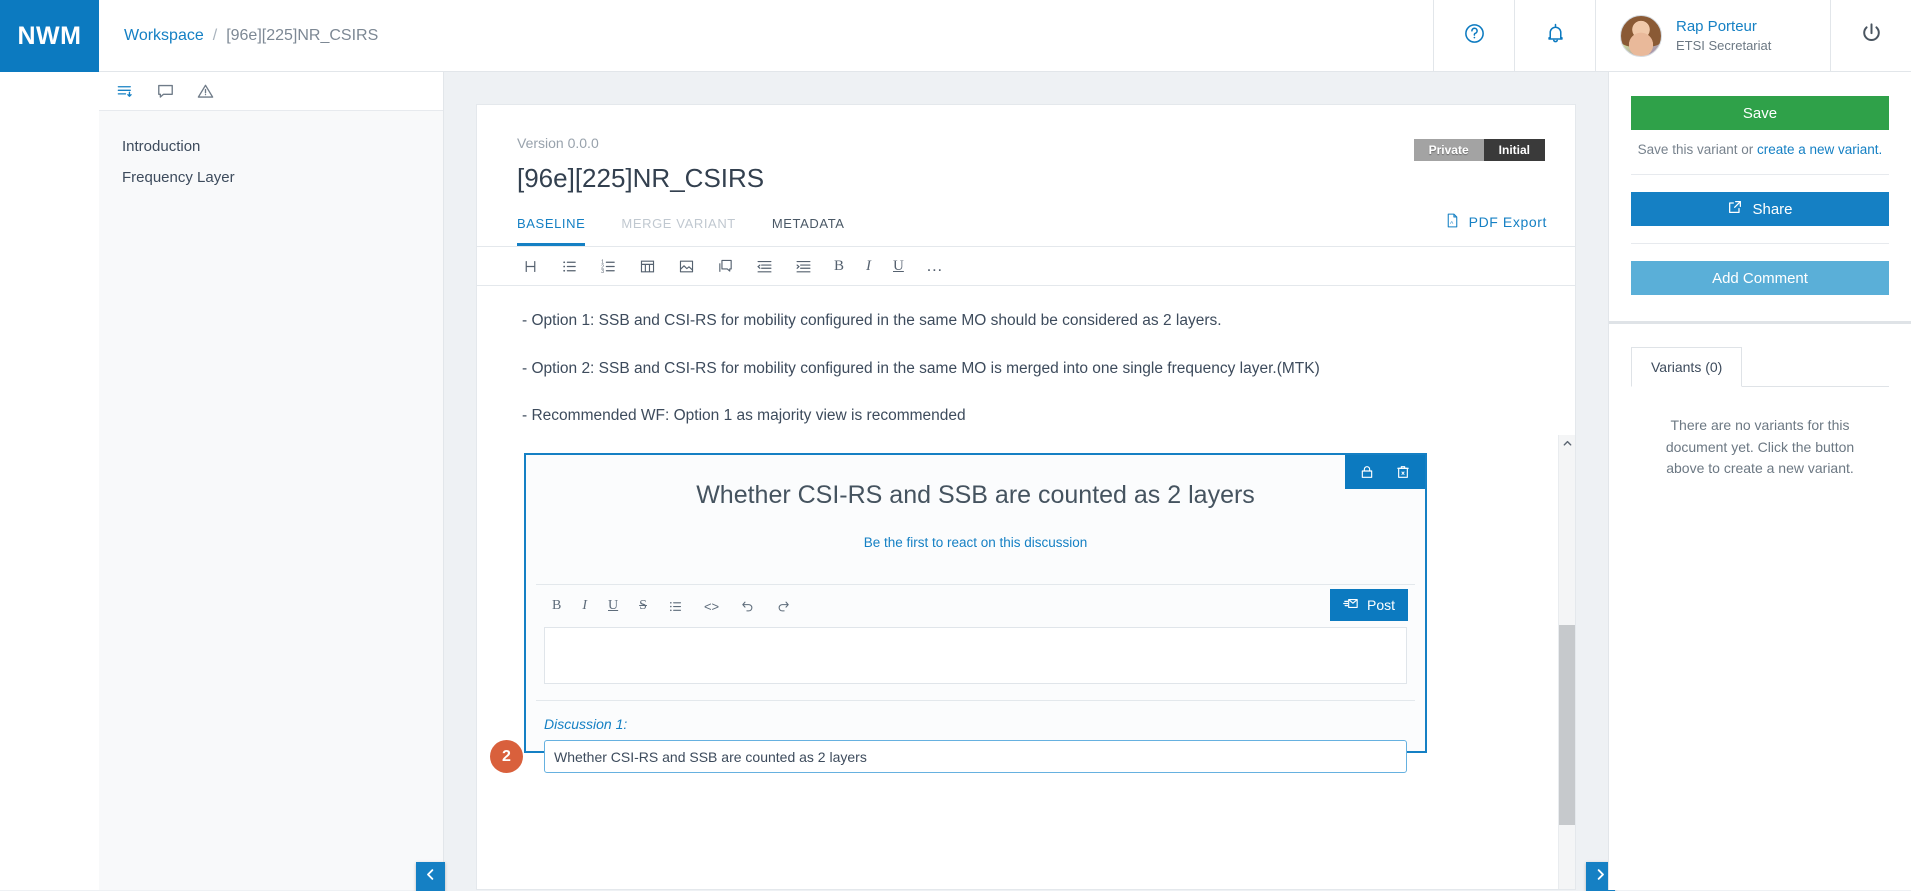 Image resolution: width=1911 pixels, height=891 pixels. I want to click on user-profile: Rap Porteur ETSI Secretariat, so click(1712, 35).